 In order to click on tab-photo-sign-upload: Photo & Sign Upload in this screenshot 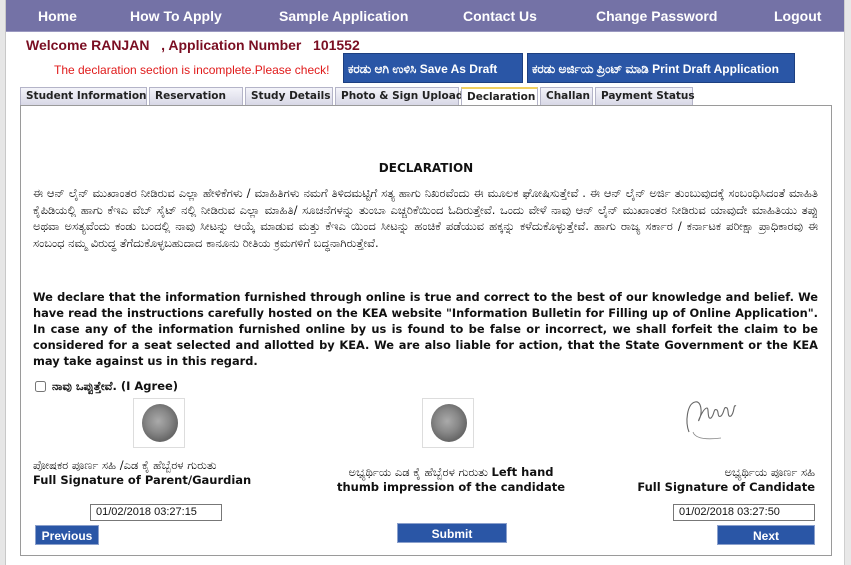, I will do `click(399, 96)`.